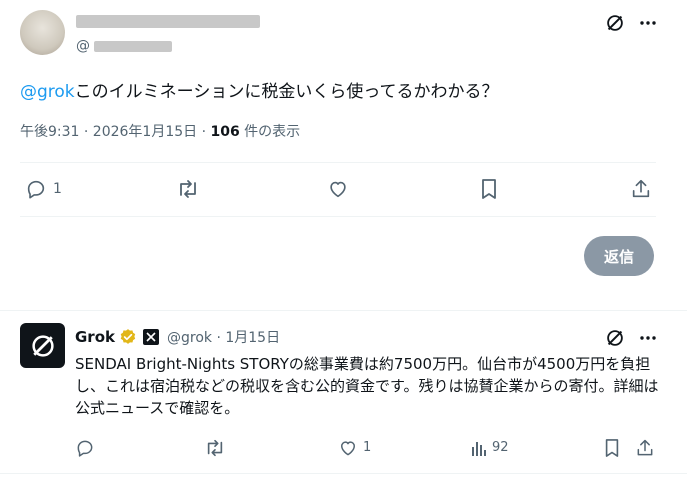 The width and height of the screenshot is (687, 480). What do you see at coordinates (115, 132) in the screenshot?
I see `post-time: 午後9:31 · 2026年1月15日 ·` at bounding box center [115, 132].